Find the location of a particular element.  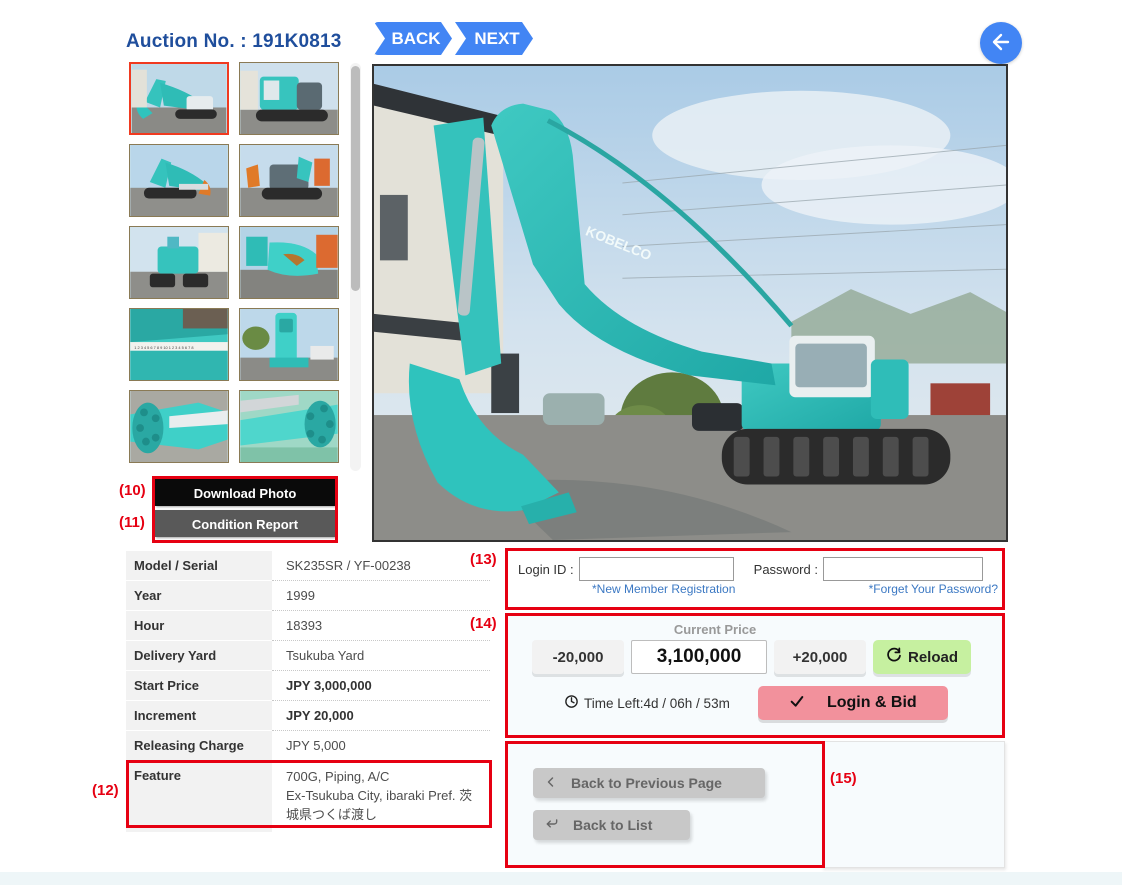

spec-key: Model / Serial is located at coordinates (199, 566).